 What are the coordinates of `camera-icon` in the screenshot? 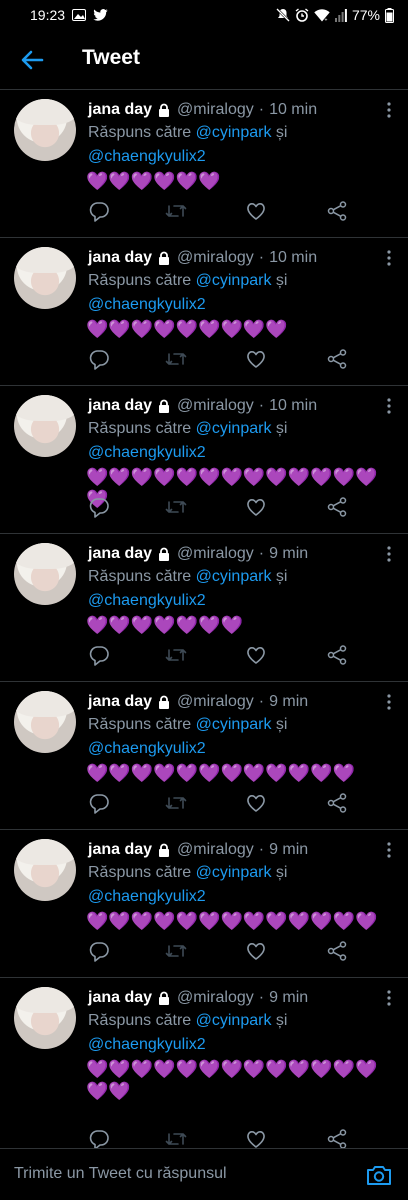 It's located at (379, 1175).